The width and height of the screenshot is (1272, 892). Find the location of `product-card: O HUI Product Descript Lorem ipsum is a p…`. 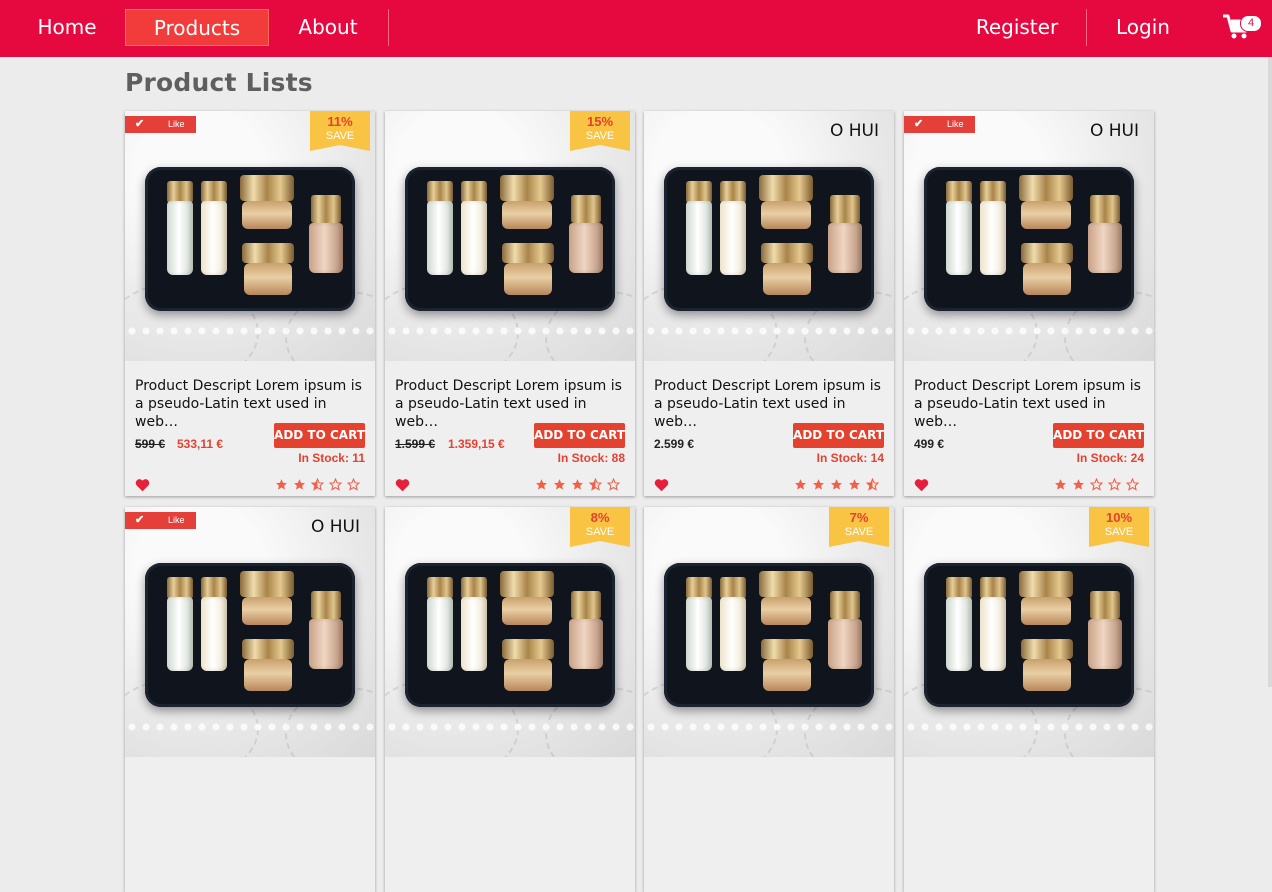

product-card: O HUI Product Descript Lorem ipsum is a p… is located at coordinates (769, 303).